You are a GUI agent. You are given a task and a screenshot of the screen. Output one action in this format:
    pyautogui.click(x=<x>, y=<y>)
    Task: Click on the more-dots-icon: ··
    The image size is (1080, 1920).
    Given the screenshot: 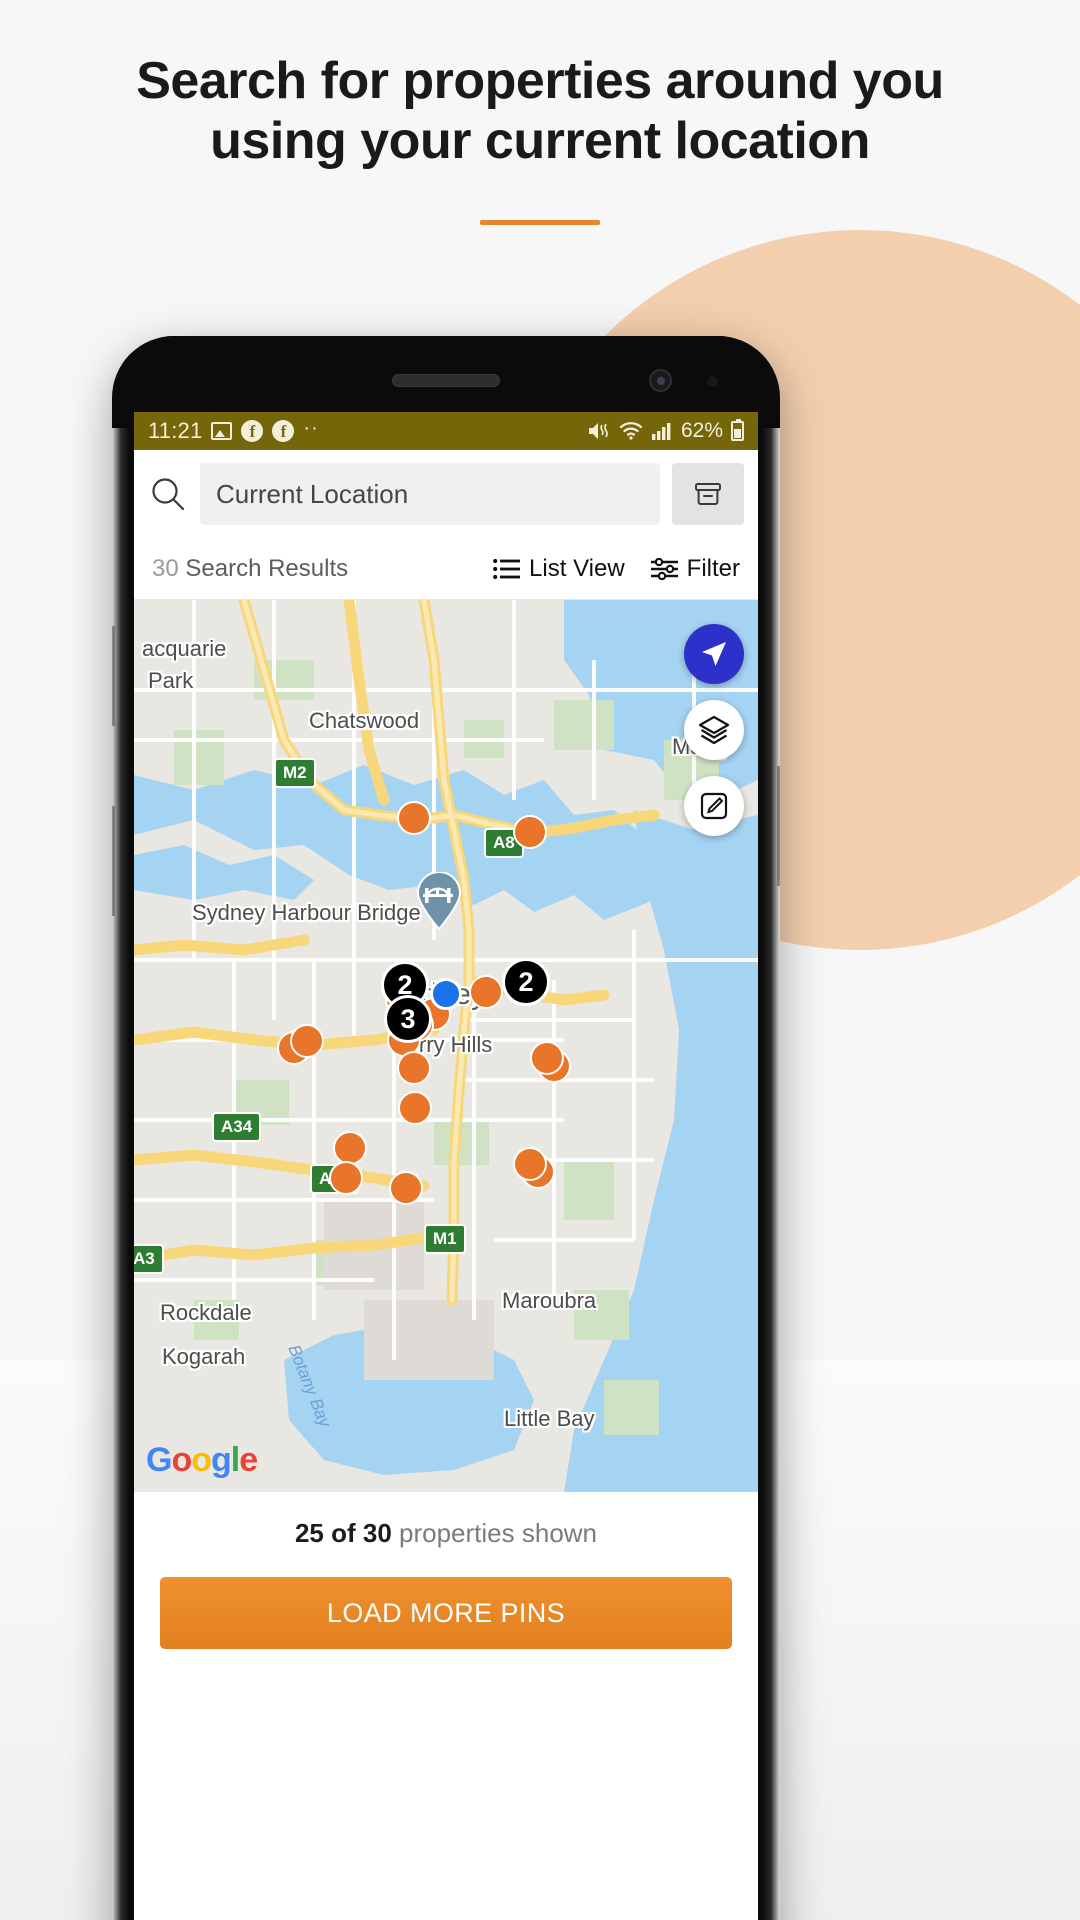 What is the action you would take?
    pyautogui.click(x=311, y=428)
    